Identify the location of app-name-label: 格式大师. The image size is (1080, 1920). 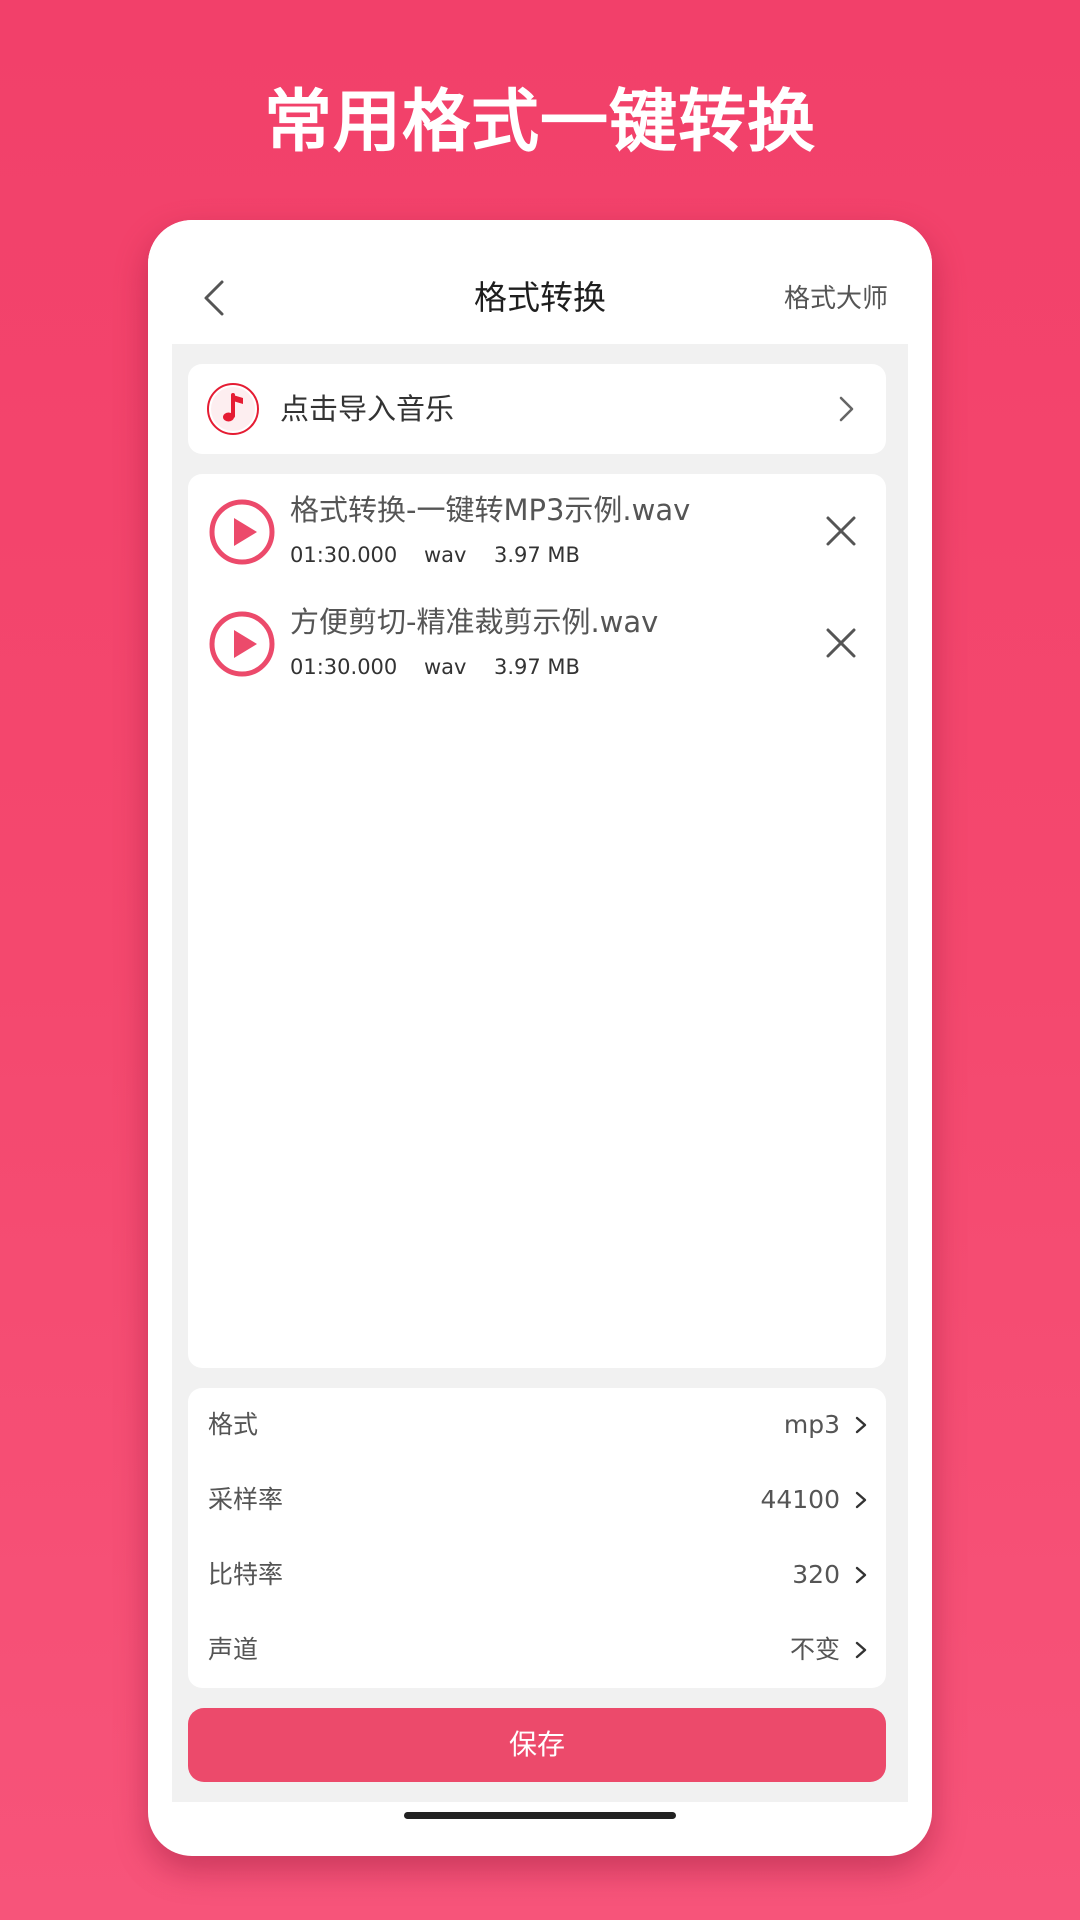
(836, 299).